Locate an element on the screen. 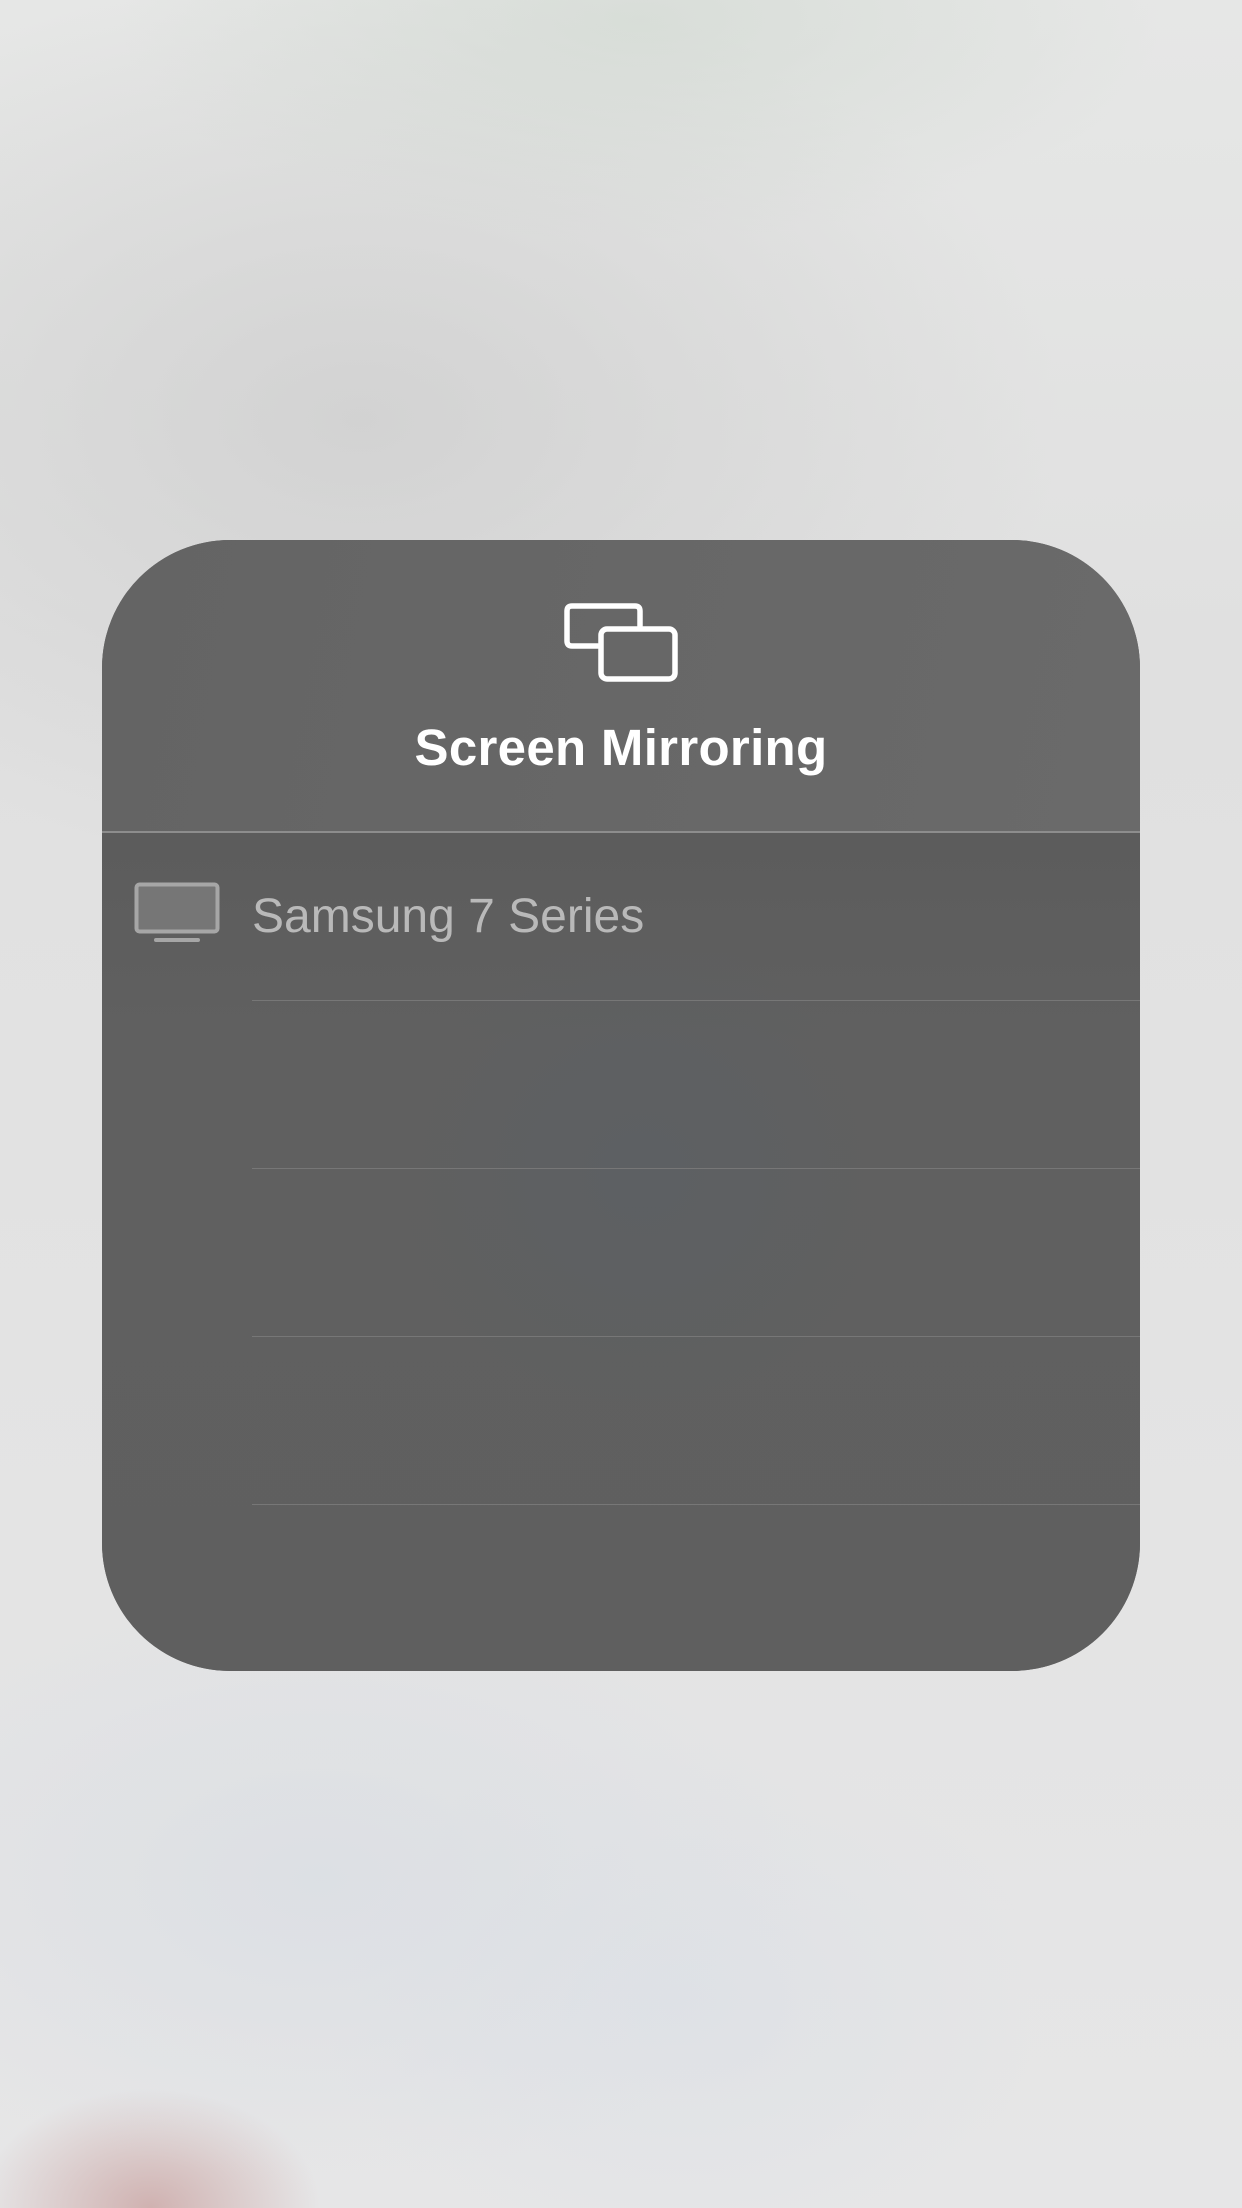 This screenshot has height=2208, width=1242. screen-mirroring-icon is located at coordinates (621, 642).